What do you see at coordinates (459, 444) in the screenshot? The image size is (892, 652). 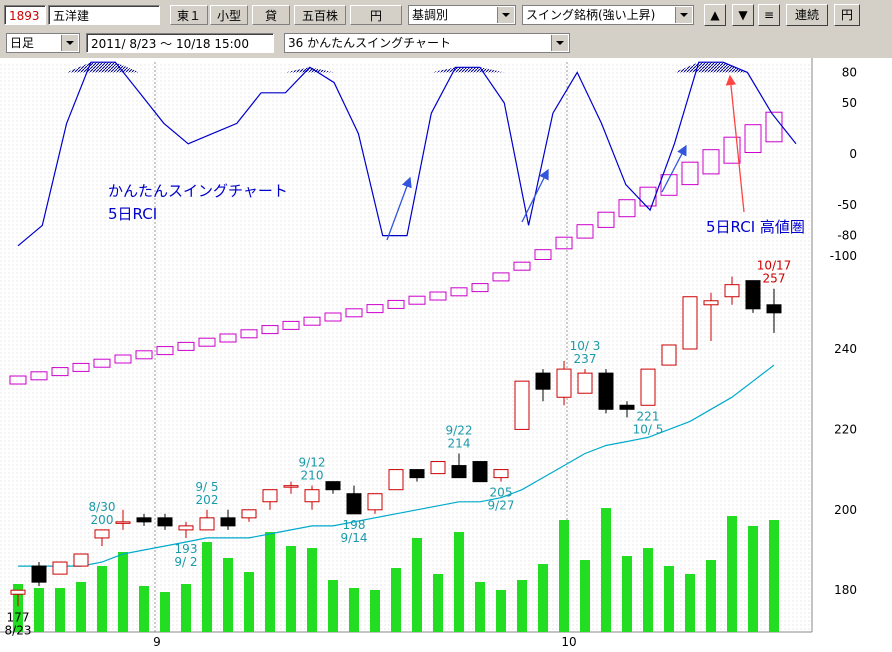 I see `price-label: 214` at bounding box center [459, 444].